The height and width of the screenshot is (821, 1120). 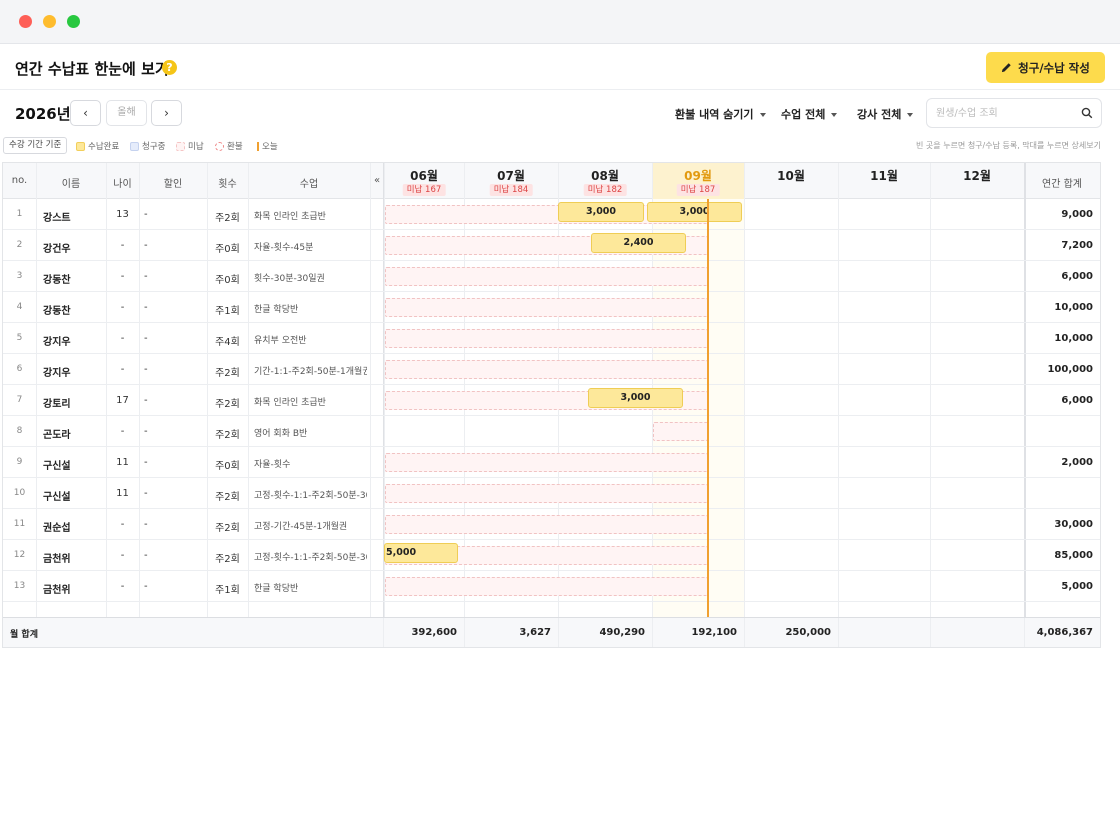 I want to click on this-year-button: 올해, so click(x=126, y=113).